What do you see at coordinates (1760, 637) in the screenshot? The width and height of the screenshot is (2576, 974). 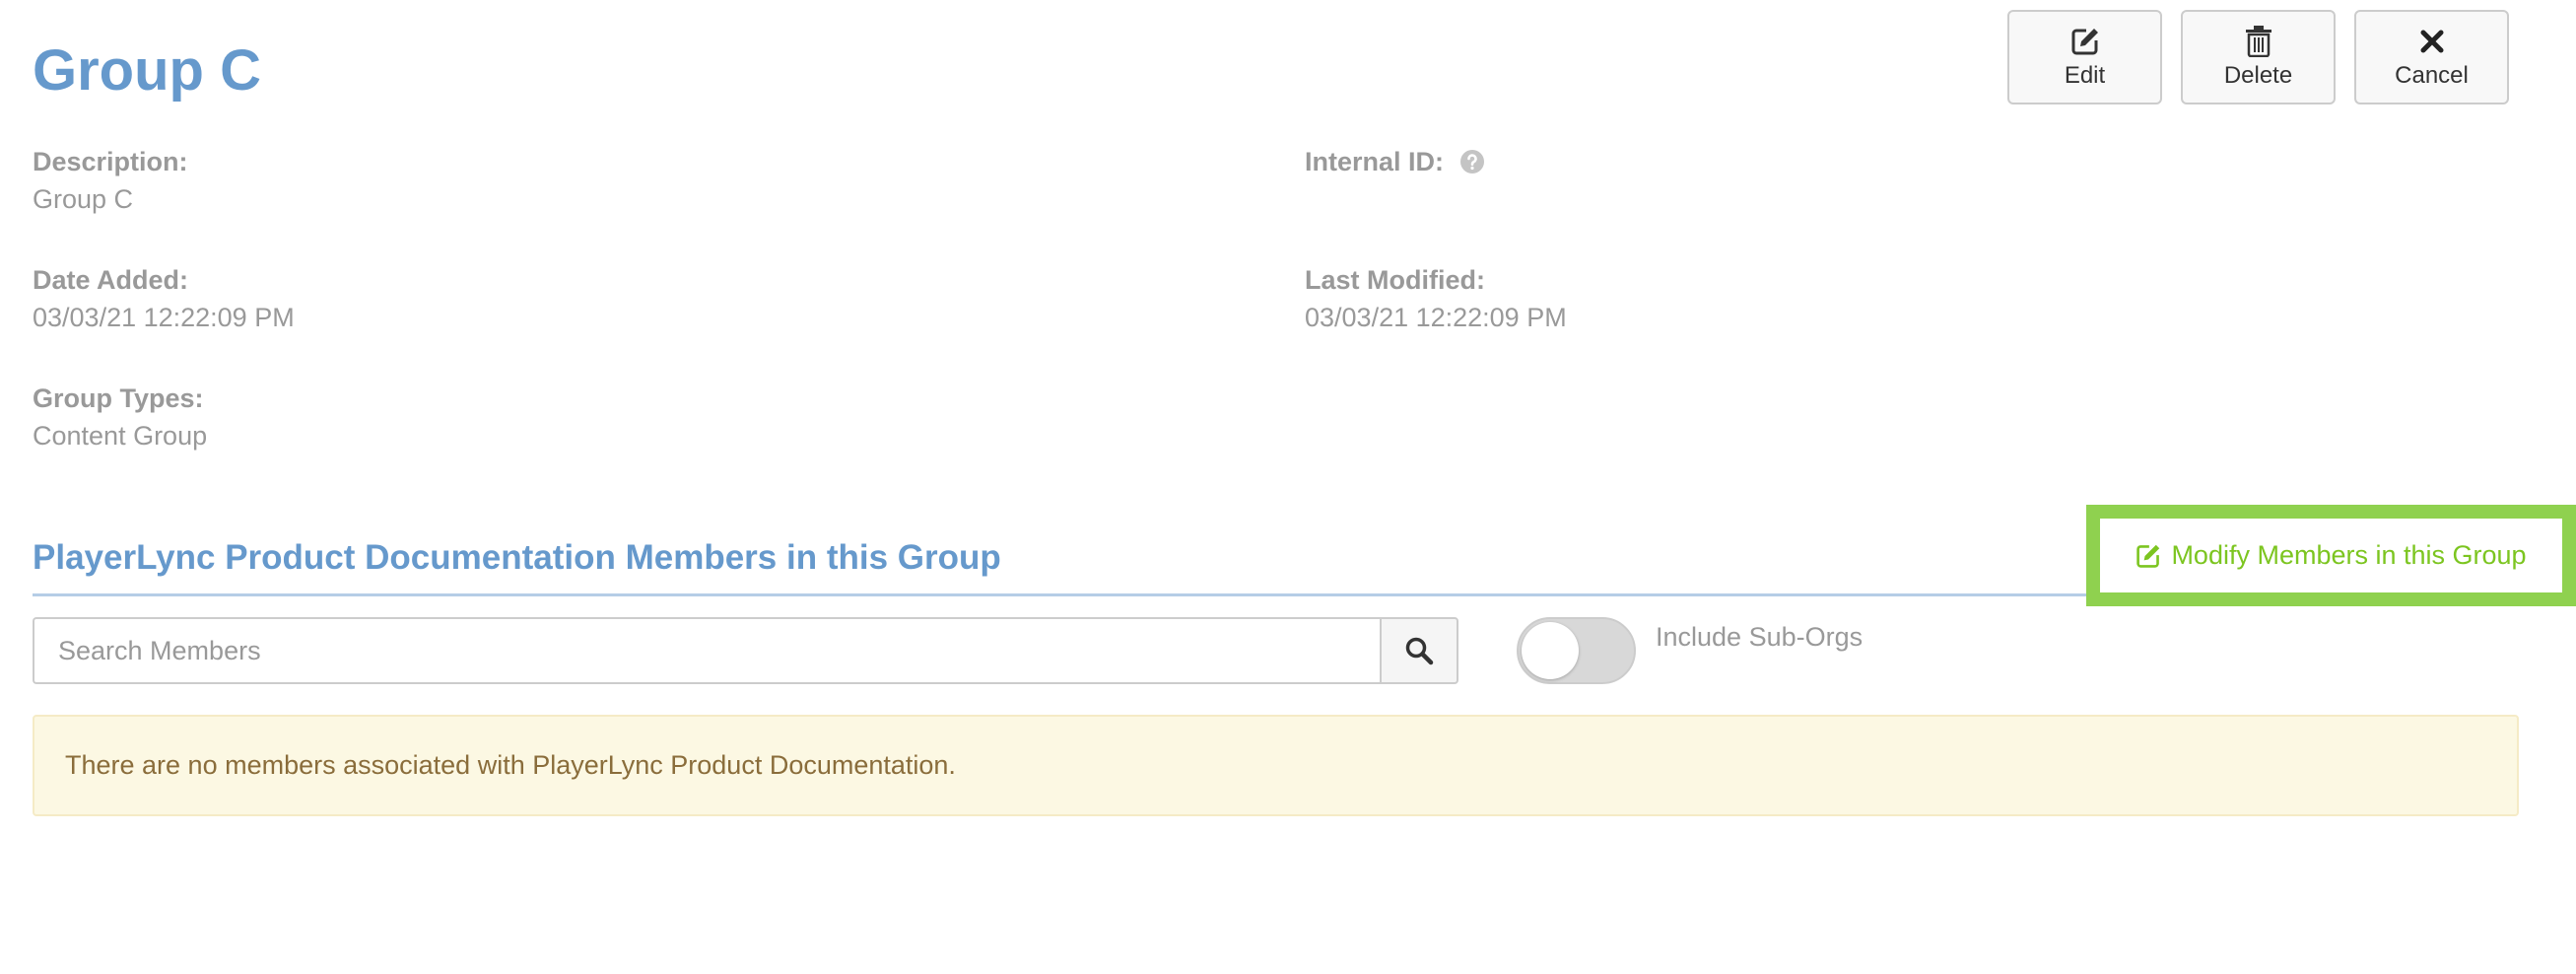 I see `include-suborgs-label: Include Sub-Orgs` at bounding box center [1760, 637].